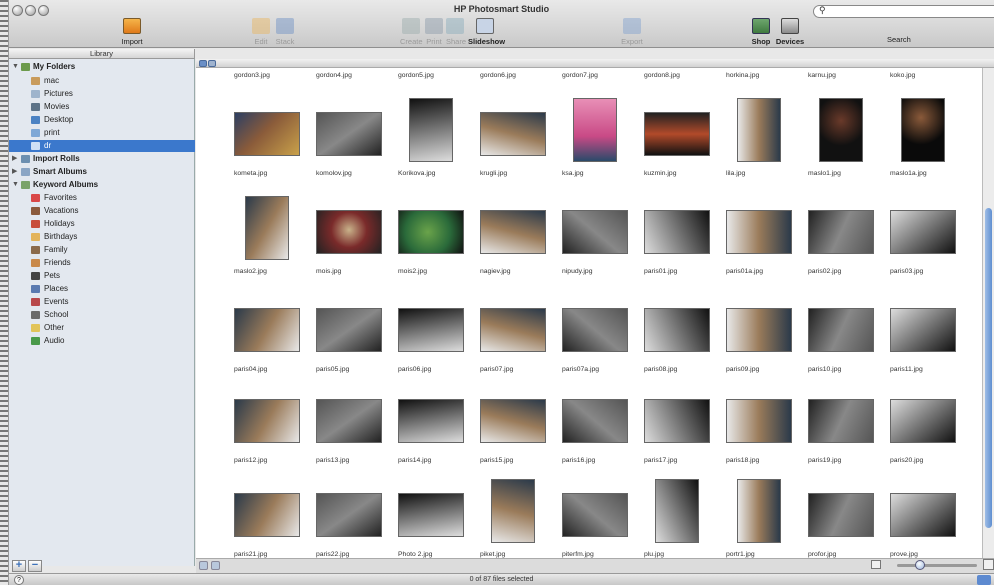 The image size is (994, 585). What do you see at coordinates (102, 81) in the screenshot?
I see `tree-folder-mac: mac` at bounding box center [102, 81].